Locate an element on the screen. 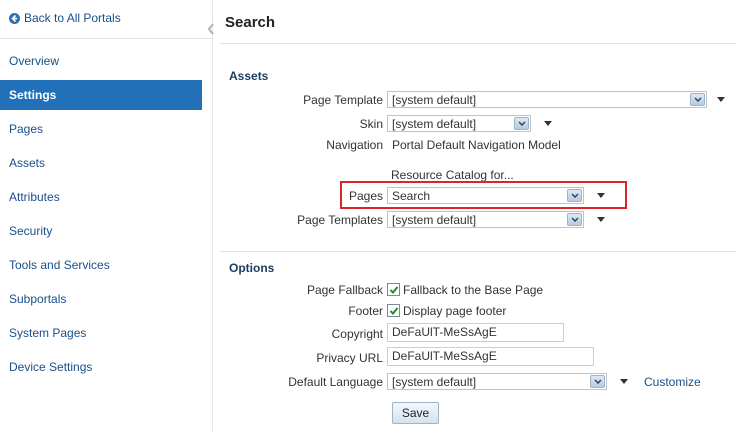 The width and height of the screenshot is (736, 431). sidebar-item-security: Security is located at coordinates (101, 231).